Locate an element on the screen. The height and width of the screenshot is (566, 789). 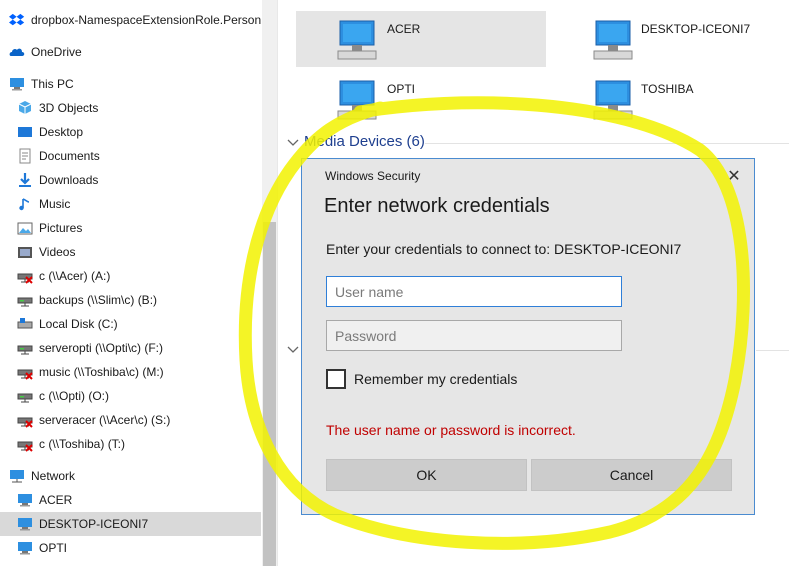
sidebar-item-label: Local Disk (C:) is located at coordinates (78, 324).